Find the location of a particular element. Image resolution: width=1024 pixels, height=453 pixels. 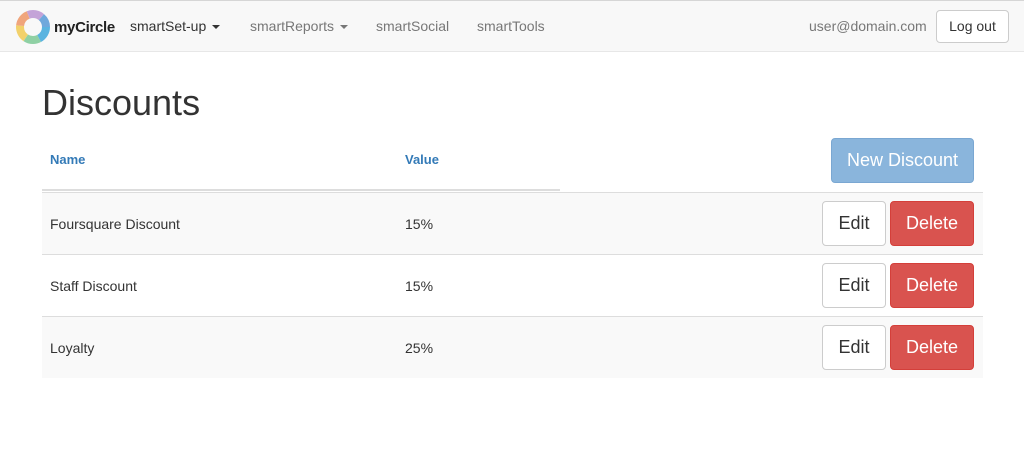

nav-smartreports: smartReports is located at coordinates (299, 26).